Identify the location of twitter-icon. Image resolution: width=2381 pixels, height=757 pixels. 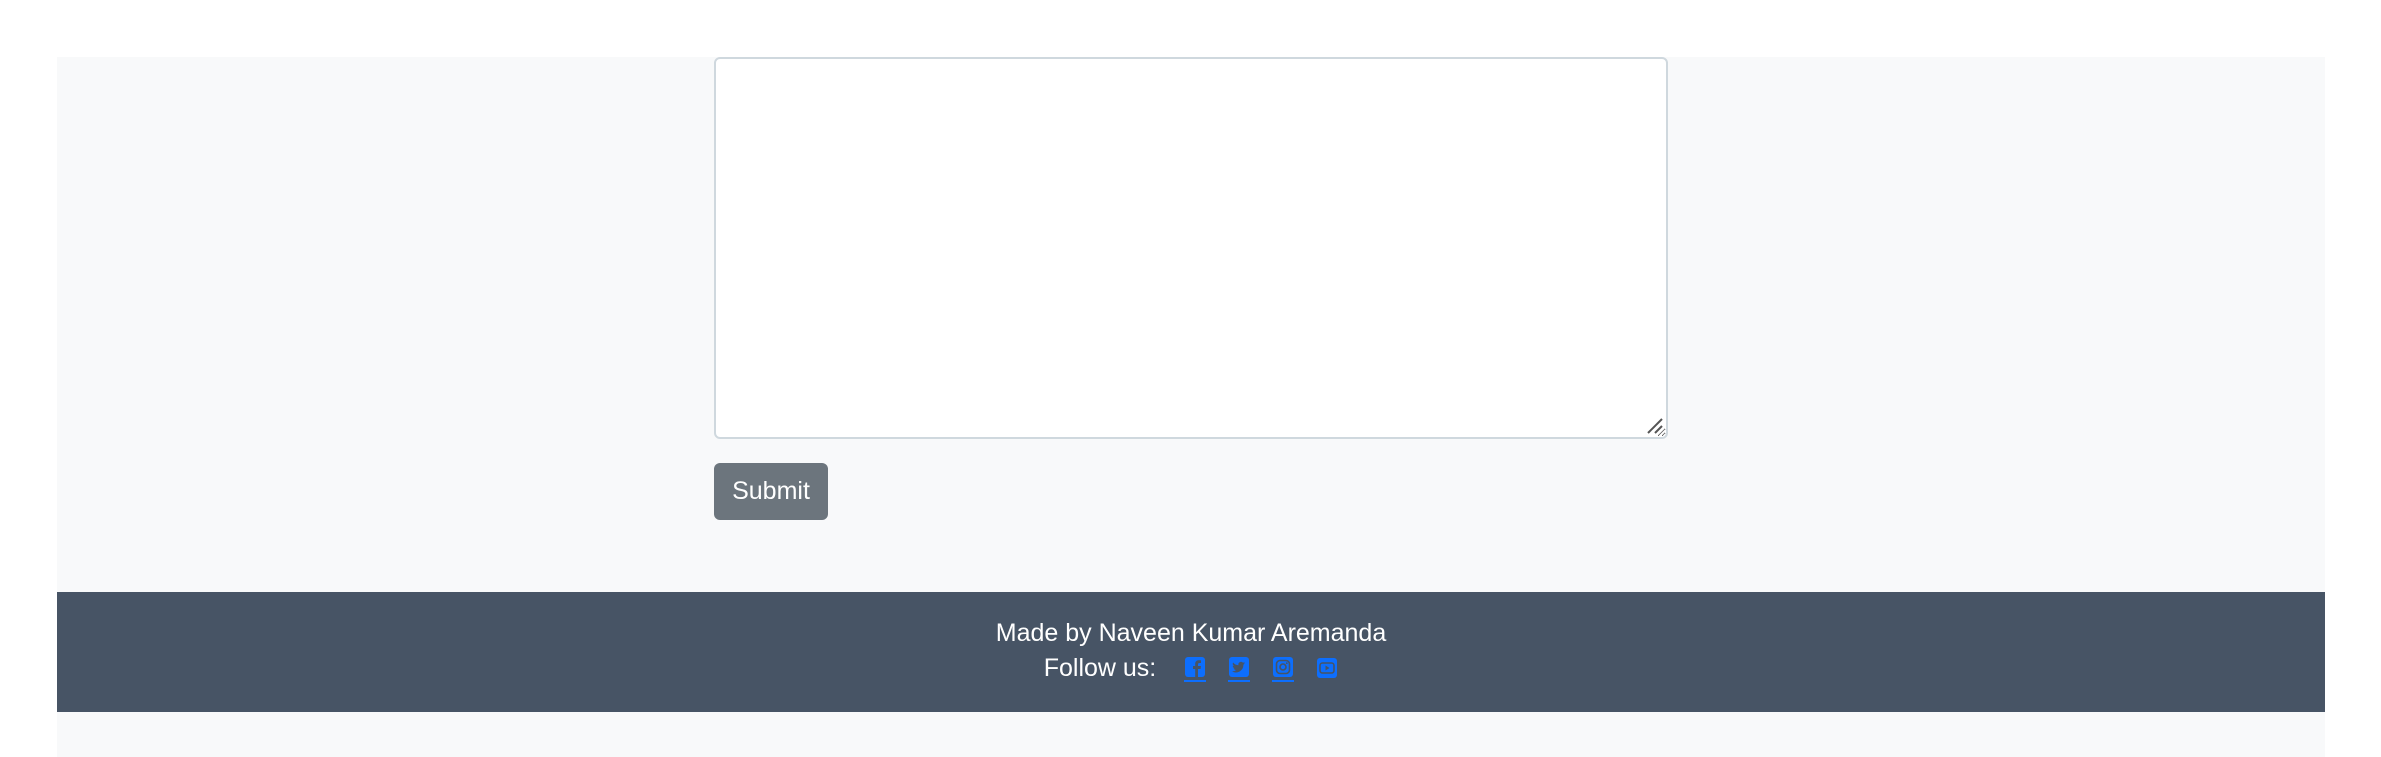
(1239, 667).